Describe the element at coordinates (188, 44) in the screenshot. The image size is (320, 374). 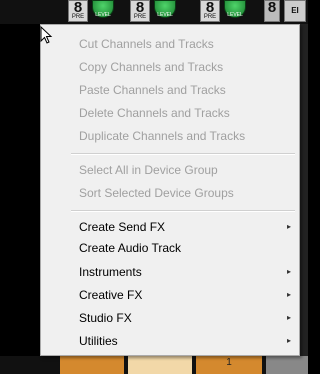
I see `menu-item-cut-channels: Cut Channels and Tracks` at that location.